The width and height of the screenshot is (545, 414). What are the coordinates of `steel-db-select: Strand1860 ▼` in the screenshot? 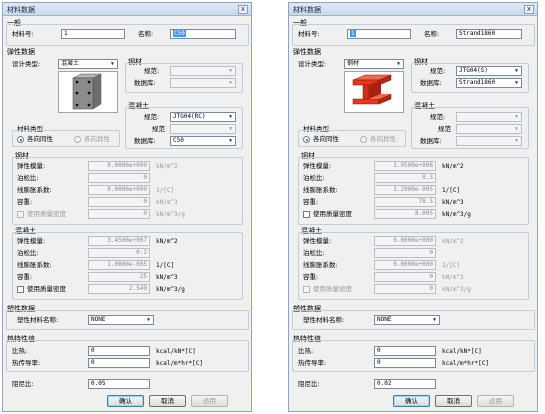 It's located at (489, 83).